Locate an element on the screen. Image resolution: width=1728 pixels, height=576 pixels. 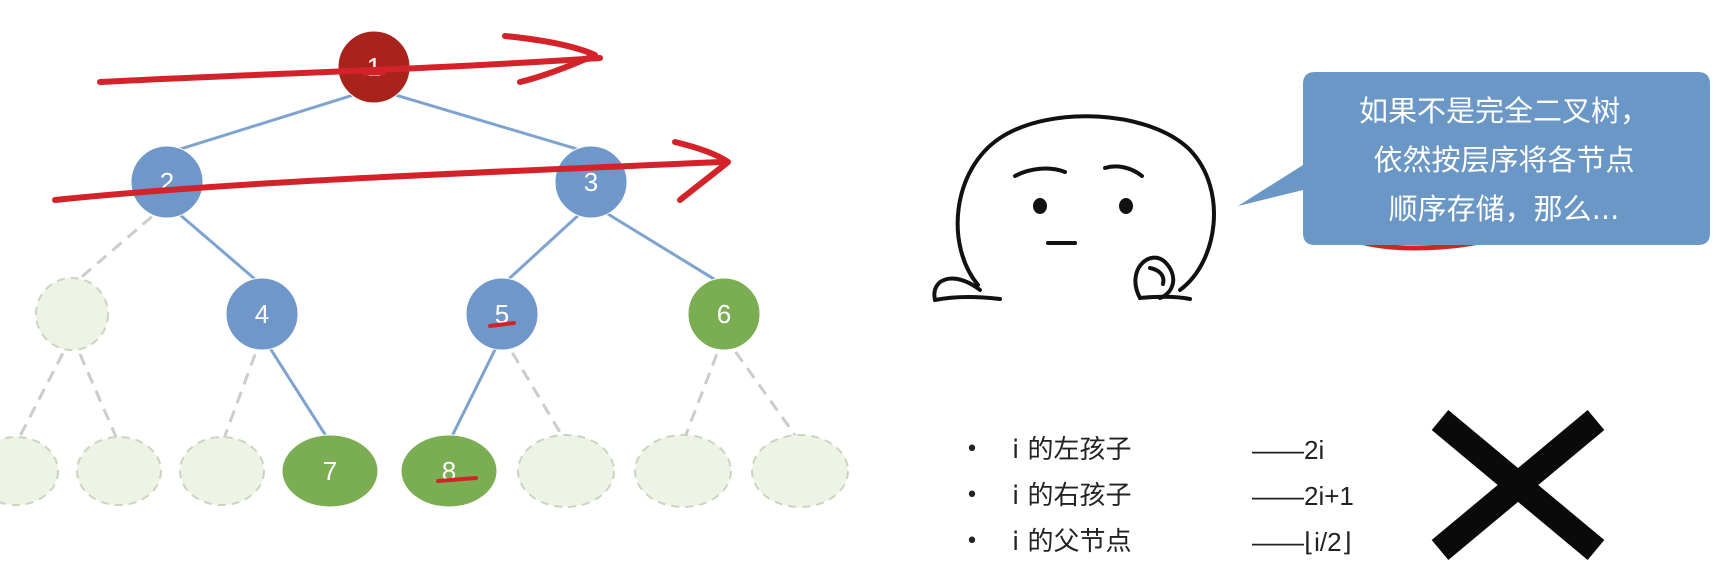
left-eye is located at coordinates (1040, 206).